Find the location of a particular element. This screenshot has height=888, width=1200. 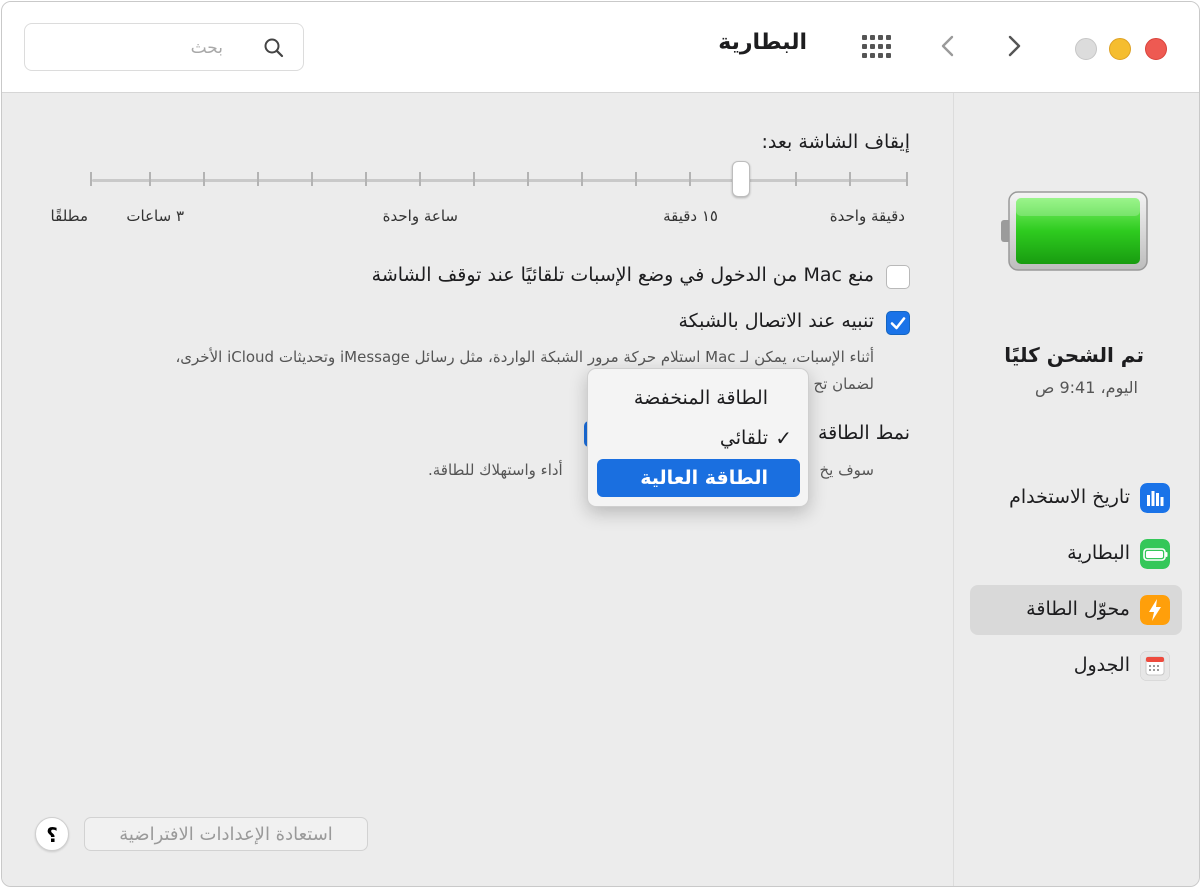

sidebar-item-power-adapter: محوّل الطاقة is located at coordinates (1076, 610).